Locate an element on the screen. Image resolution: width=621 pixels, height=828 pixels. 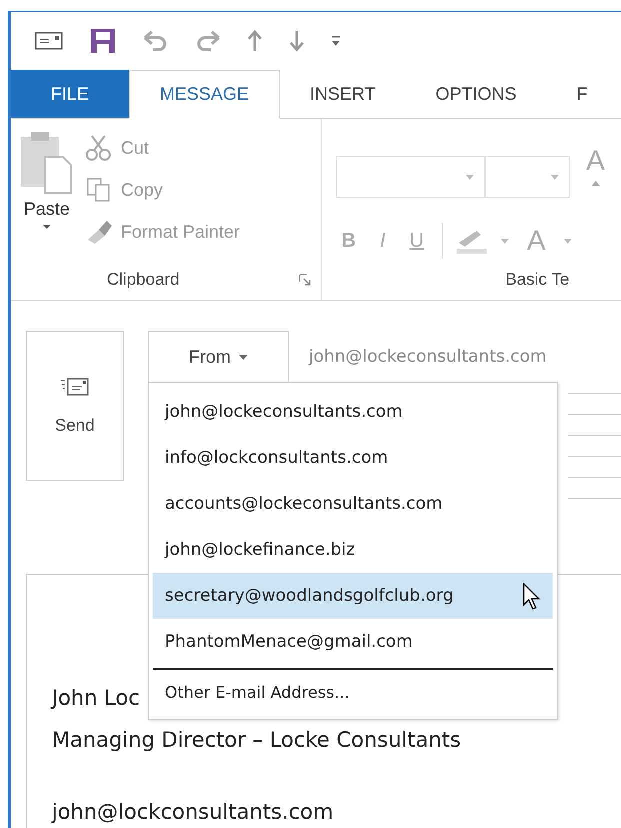
from-button: From is located at coordinates (218, 357).